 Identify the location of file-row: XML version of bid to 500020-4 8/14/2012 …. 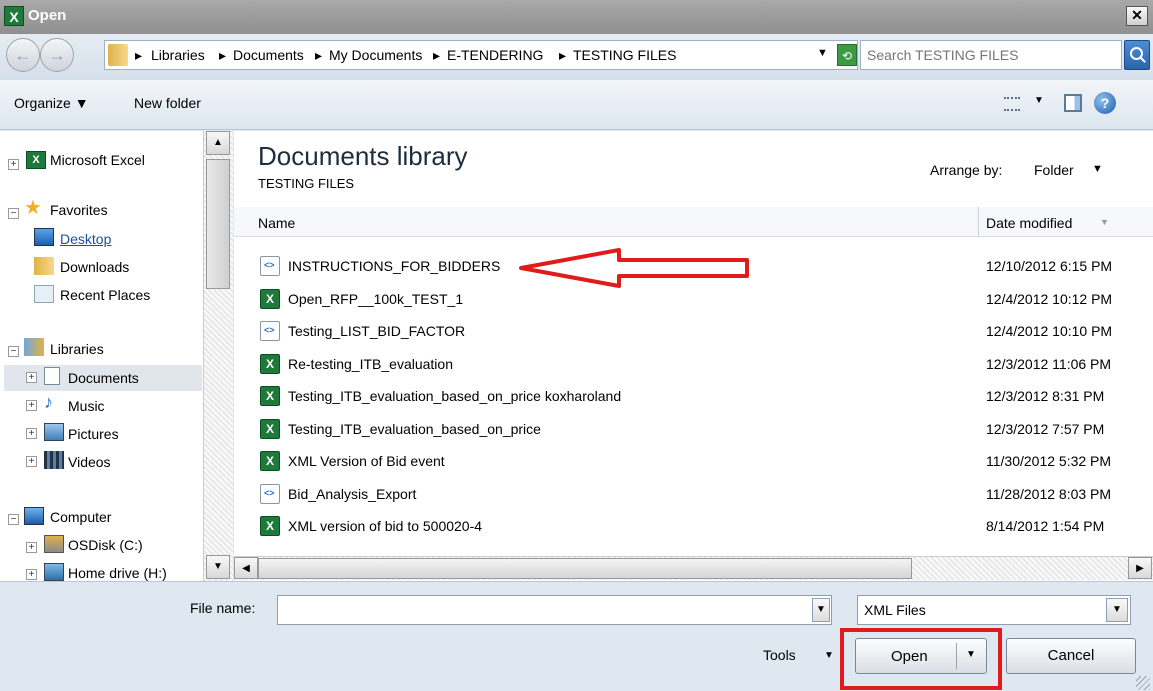
(693, 527).